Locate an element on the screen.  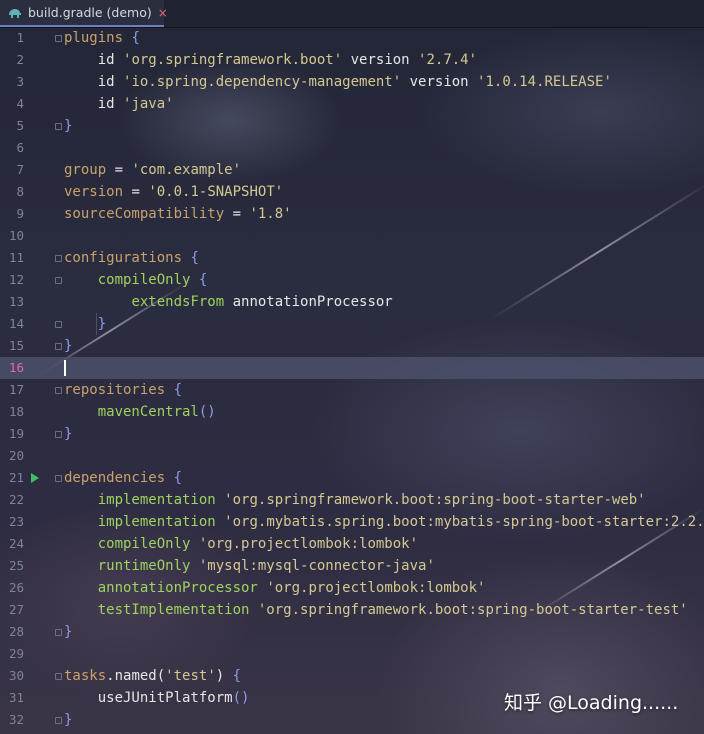
line-number: 10 is located at coordinates (16, 235).